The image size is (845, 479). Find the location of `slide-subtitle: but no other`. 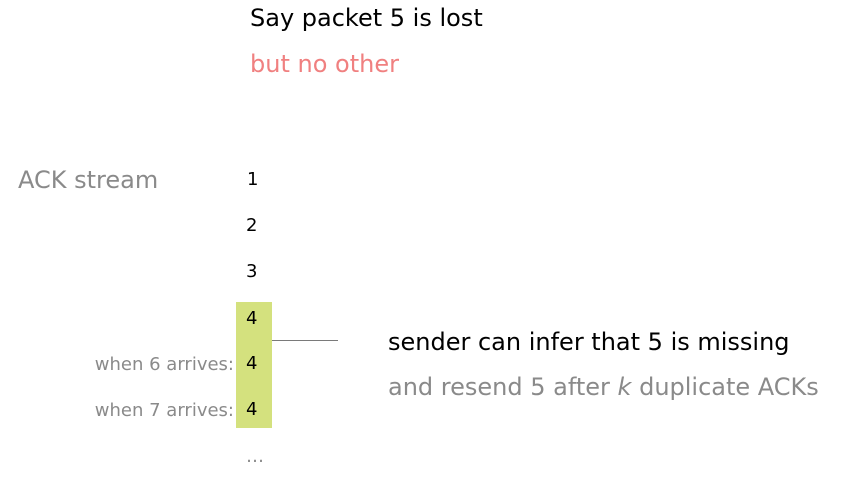

slide-subtitle: but no other is located at coordinates (324, 64).